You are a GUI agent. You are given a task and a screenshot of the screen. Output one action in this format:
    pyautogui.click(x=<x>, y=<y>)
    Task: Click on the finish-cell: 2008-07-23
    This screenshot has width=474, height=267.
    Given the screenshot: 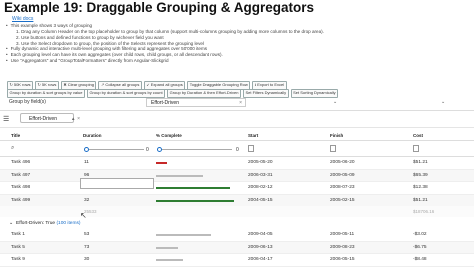 What is the action you would take?
    pyautogui.click(x=342, y=187)
    